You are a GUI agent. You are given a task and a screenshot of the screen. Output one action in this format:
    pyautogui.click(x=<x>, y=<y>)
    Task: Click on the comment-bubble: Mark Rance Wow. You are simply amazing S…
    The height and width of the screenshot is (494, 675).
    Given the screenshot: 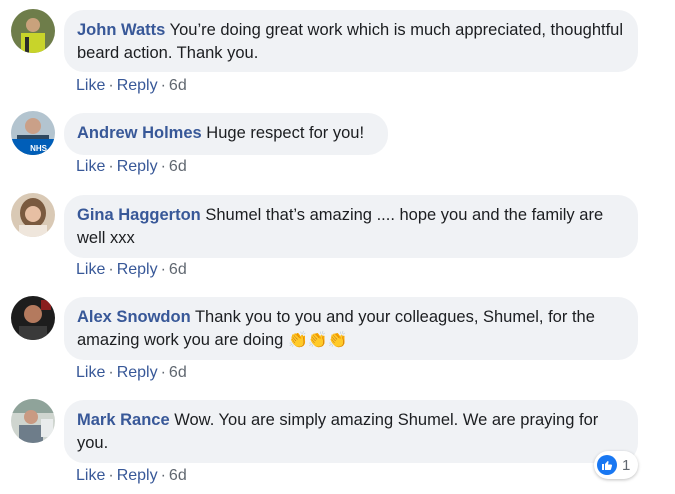 What is the action you would take?
    pyautogui.click(x=351, y=431)
    